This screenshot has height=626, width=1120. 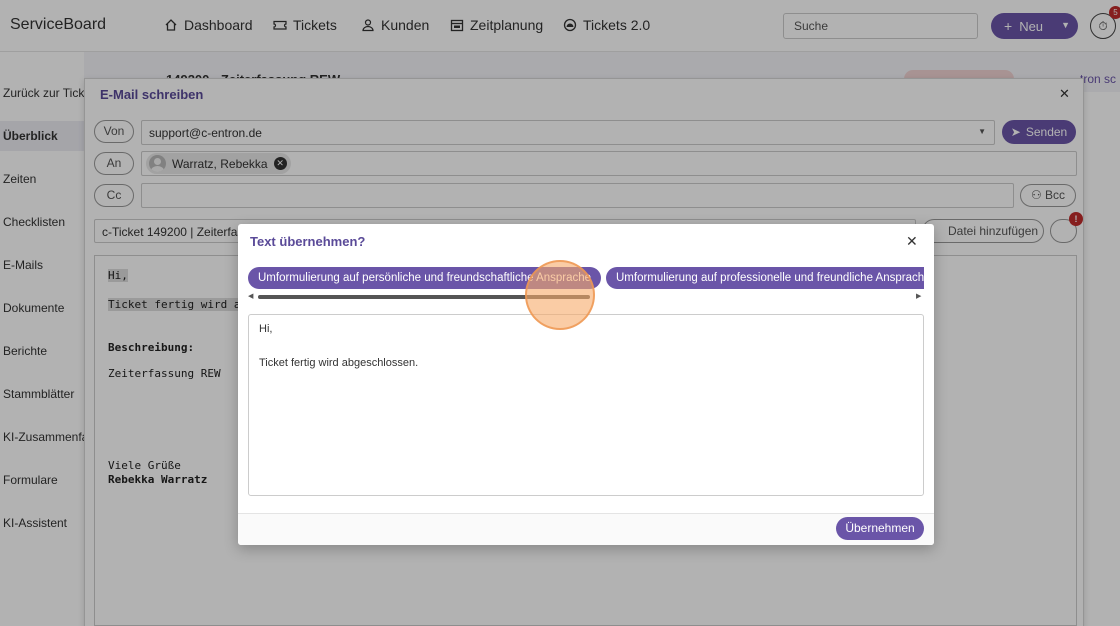 What do you see at coordinates (586, 529) in the screenshot?
I see `modal-footer` at bounding box center [586, 529].